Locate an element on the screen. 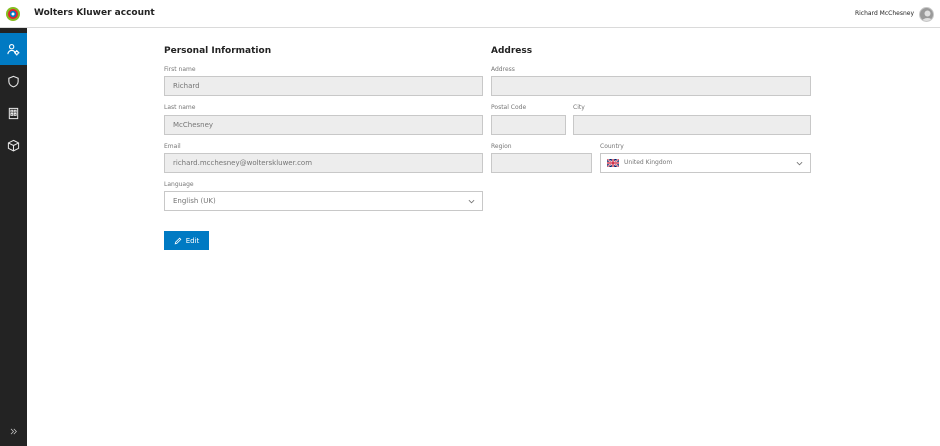  sidebar-item-organization is located at coordinates (13, 113).